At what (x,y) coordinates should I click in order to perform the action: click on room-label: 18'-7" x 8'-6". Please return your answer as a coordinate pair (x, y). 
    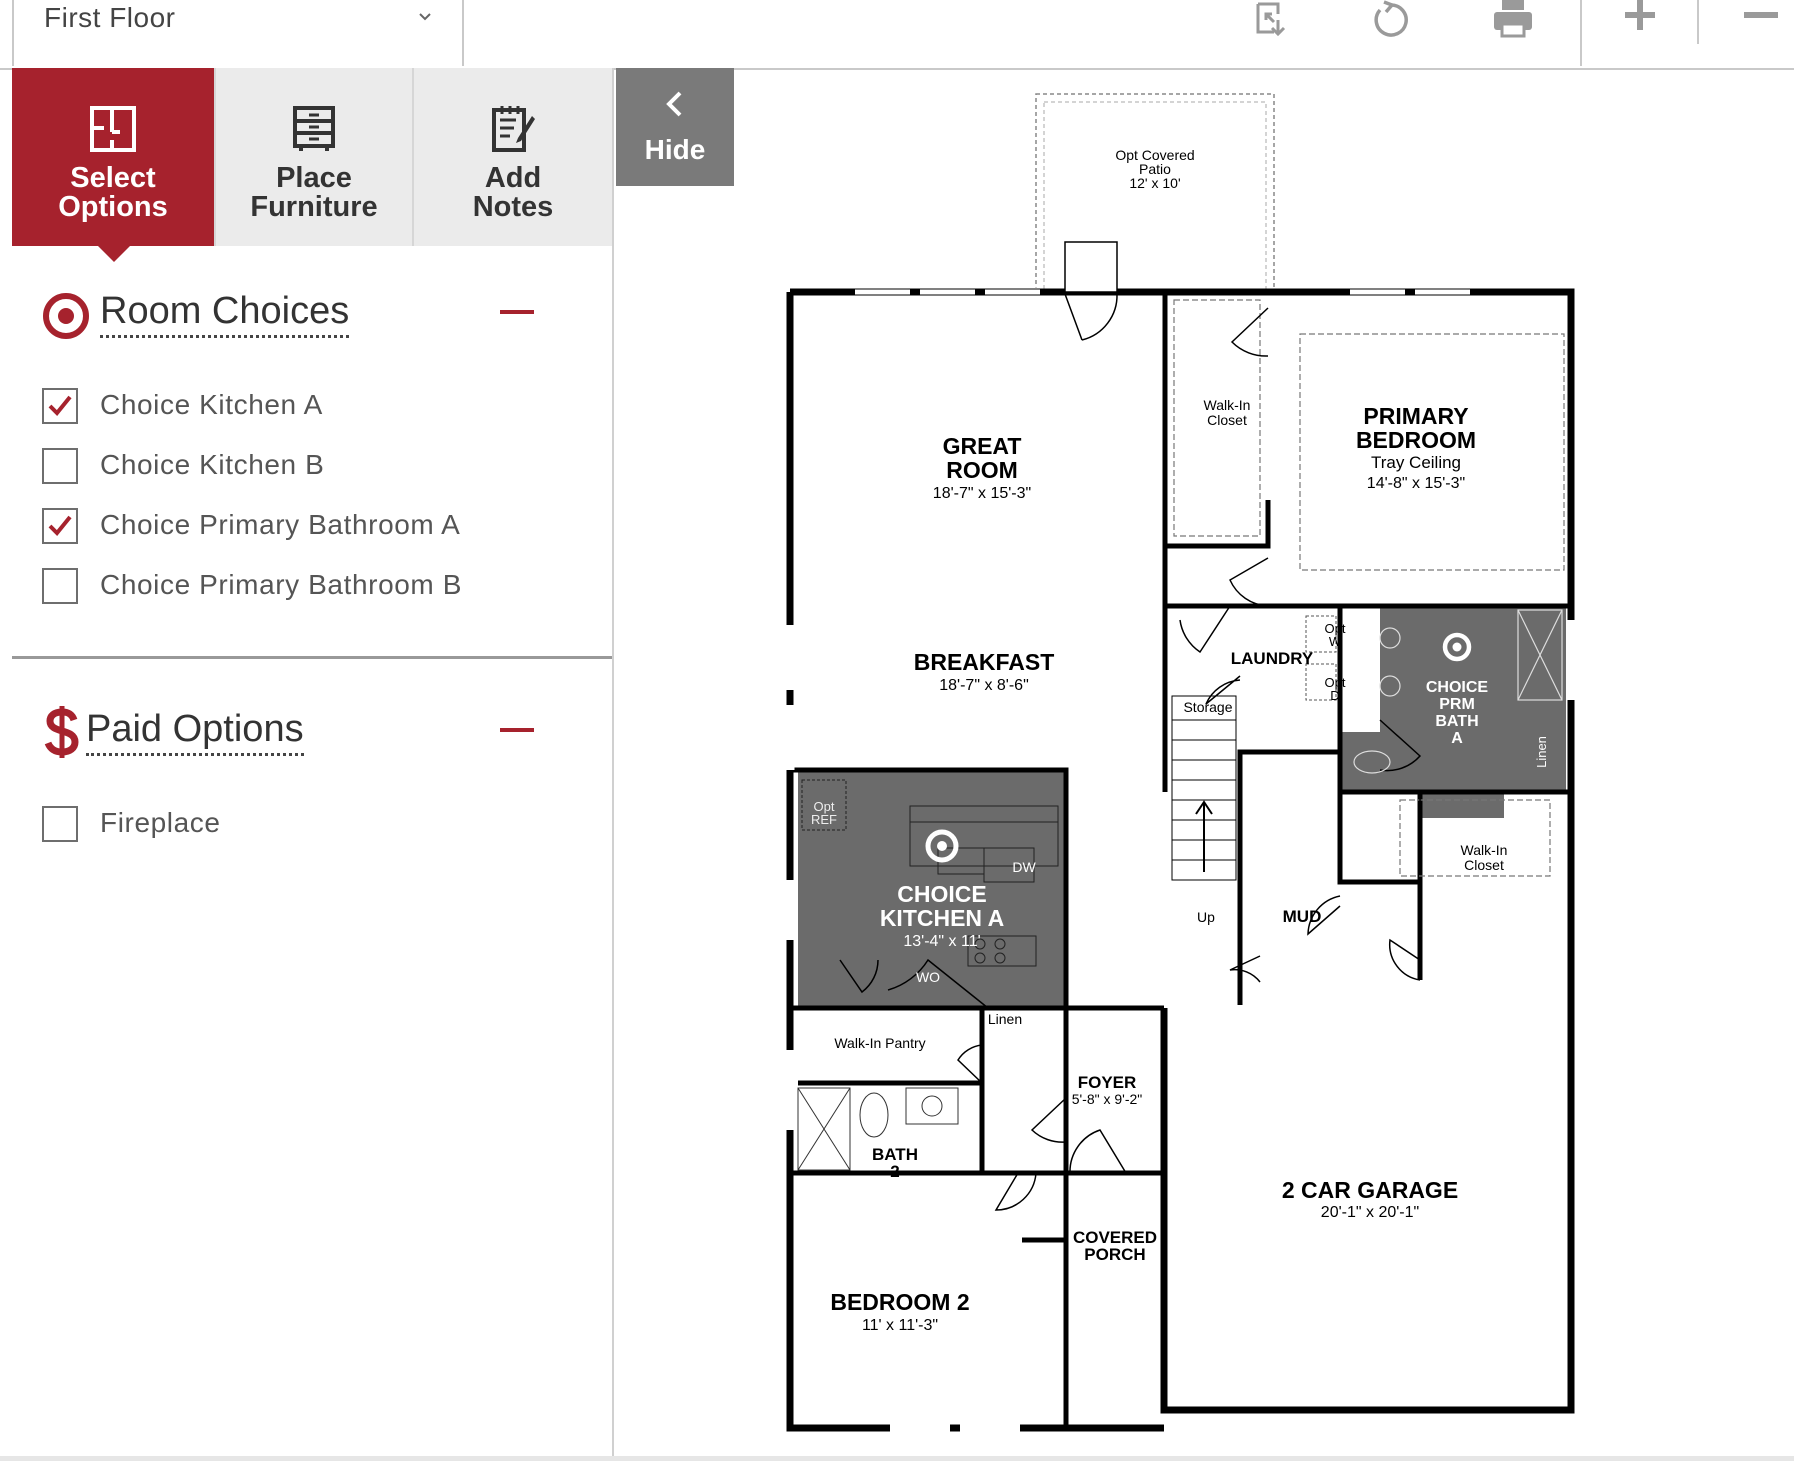
    Looking at the image, I should click on (984, 685).